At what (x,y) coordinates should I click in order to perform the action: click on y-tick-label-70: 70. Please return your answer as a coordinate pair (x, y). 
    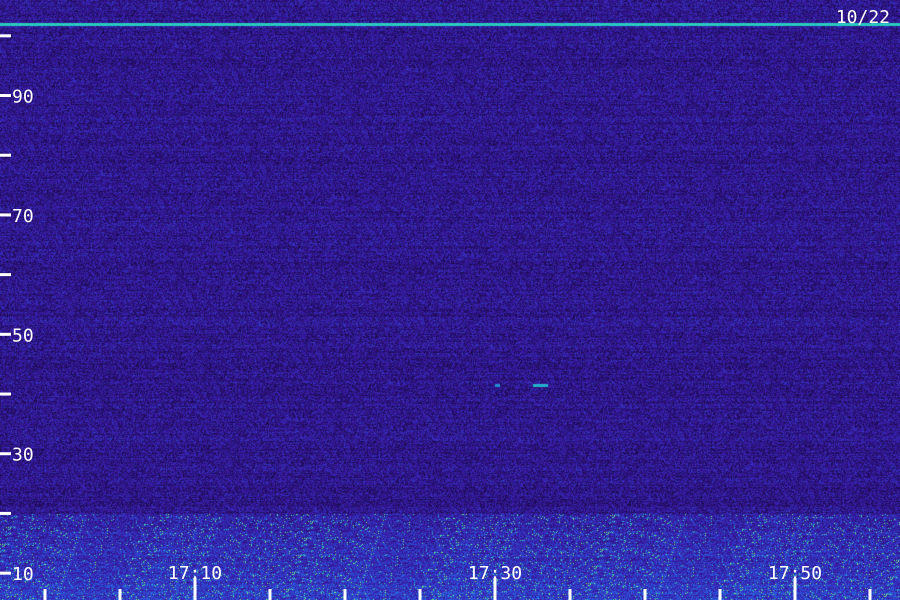
    Looking at the image, I should click on (23, 216).